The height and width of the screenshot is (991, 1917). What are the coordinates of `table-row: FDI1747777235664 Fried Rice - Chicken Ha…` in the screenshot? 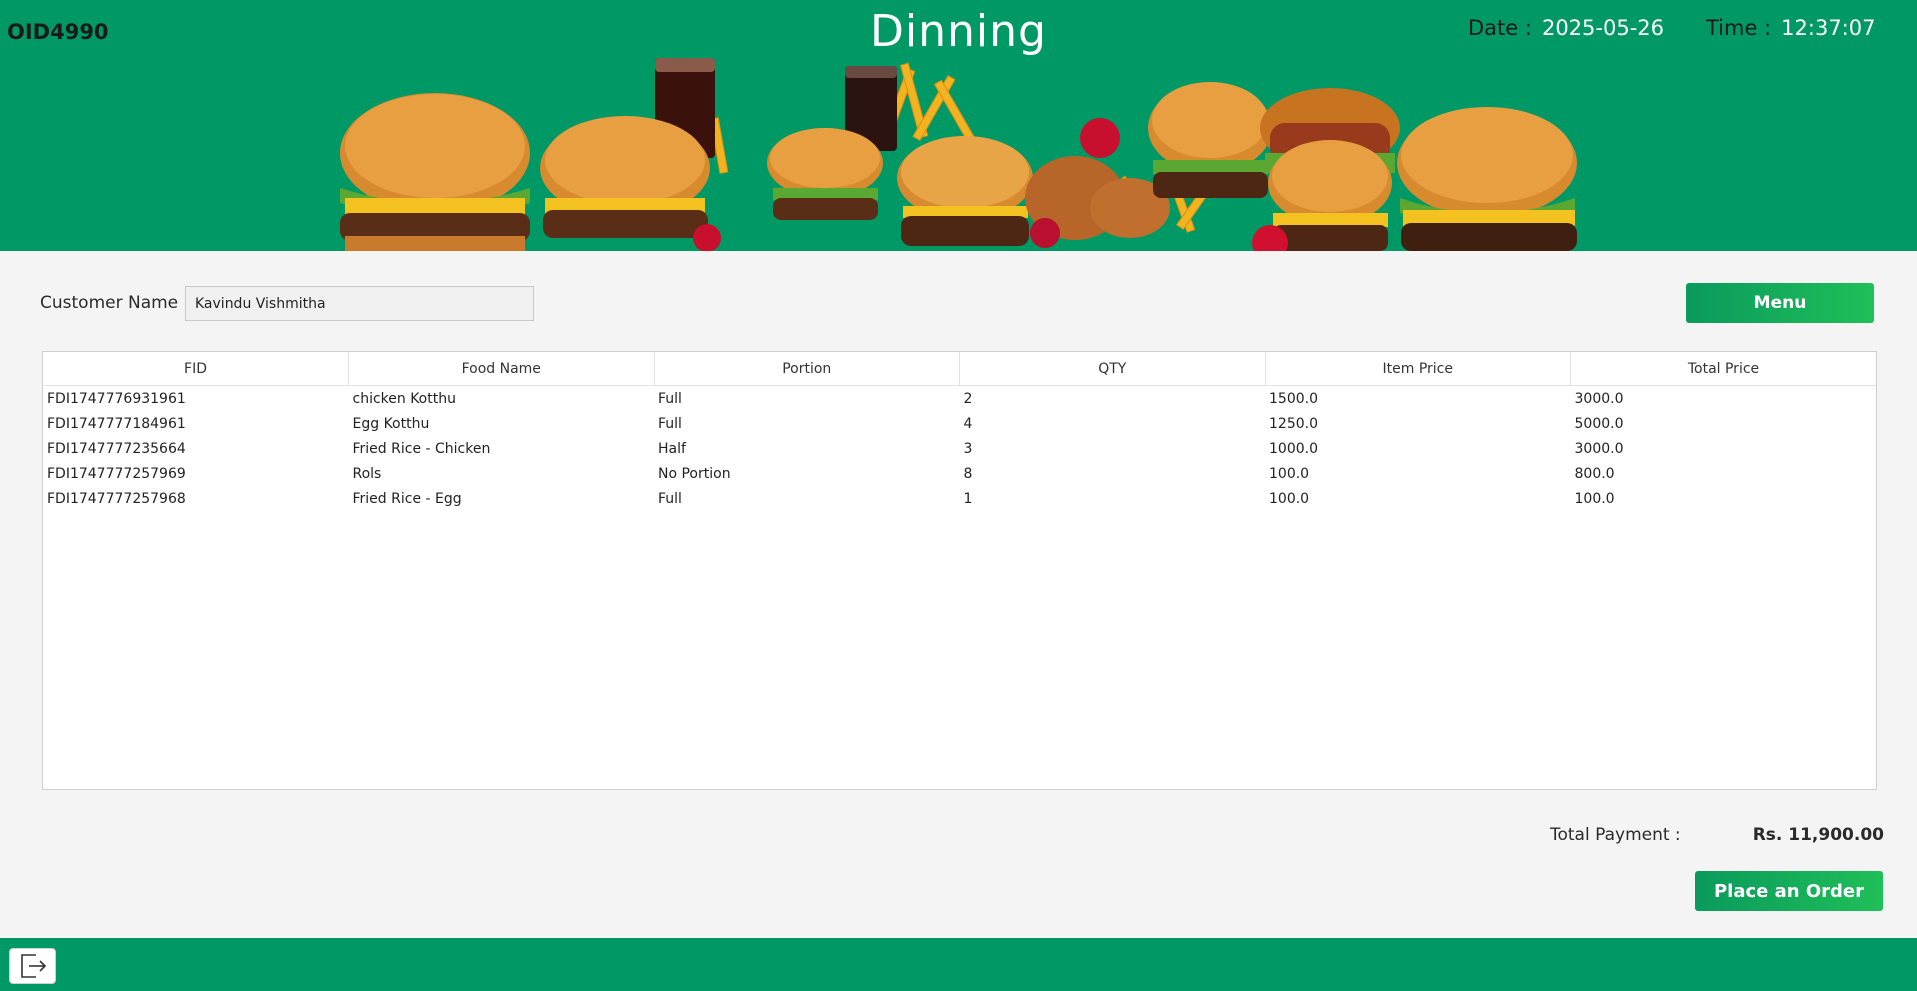 It's located at (959, 448).